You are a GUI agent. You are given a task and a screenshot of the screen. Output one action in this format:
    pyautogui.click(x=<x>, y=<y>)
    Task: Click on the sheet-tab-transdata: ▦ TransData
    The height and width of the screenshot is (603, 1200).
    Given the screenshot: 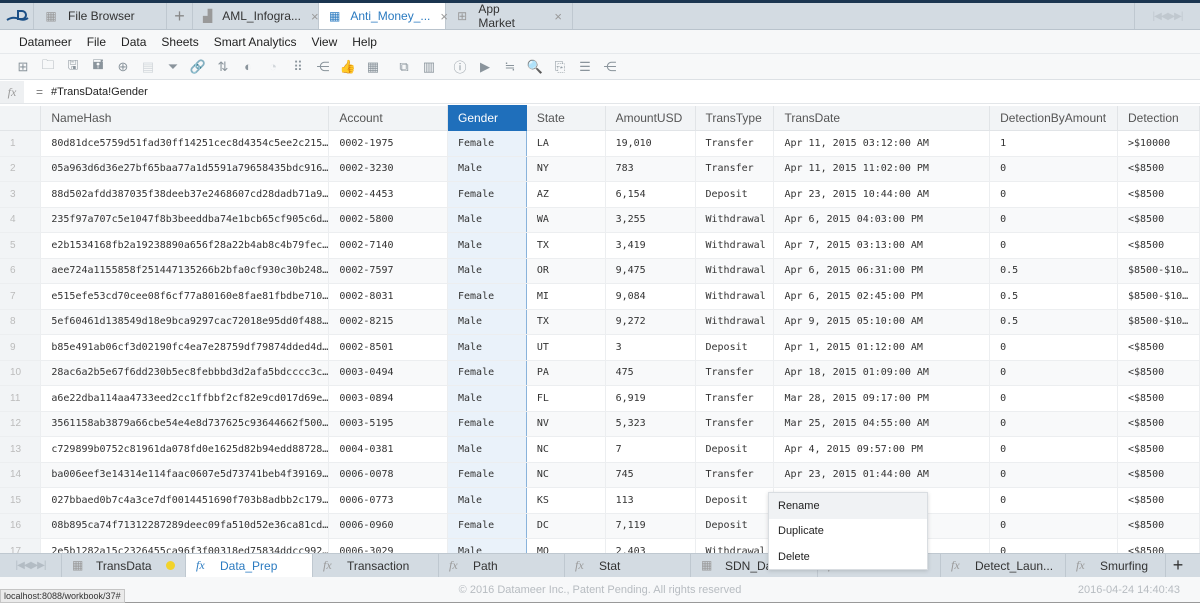 What is the action you would take?
    pyautogui.click(x=124, y=565)
    